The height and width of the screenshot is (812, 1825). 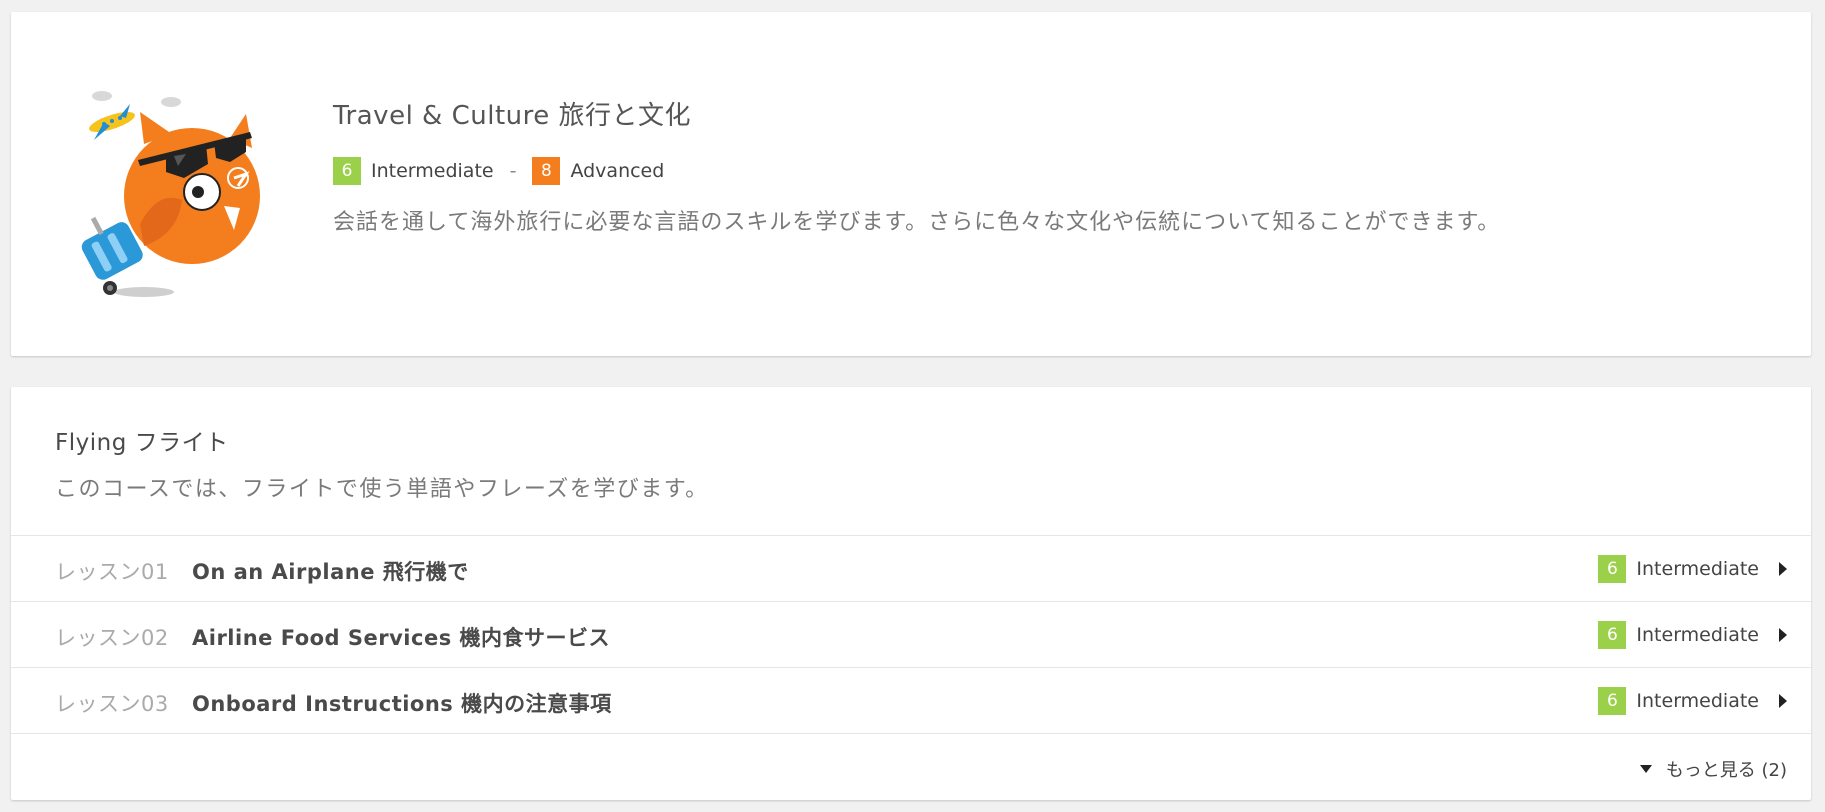 What do you see at coordinates (546, 171) in the screenshot?
I see `level-badge-to: 8` at bounding box center [546, 171].